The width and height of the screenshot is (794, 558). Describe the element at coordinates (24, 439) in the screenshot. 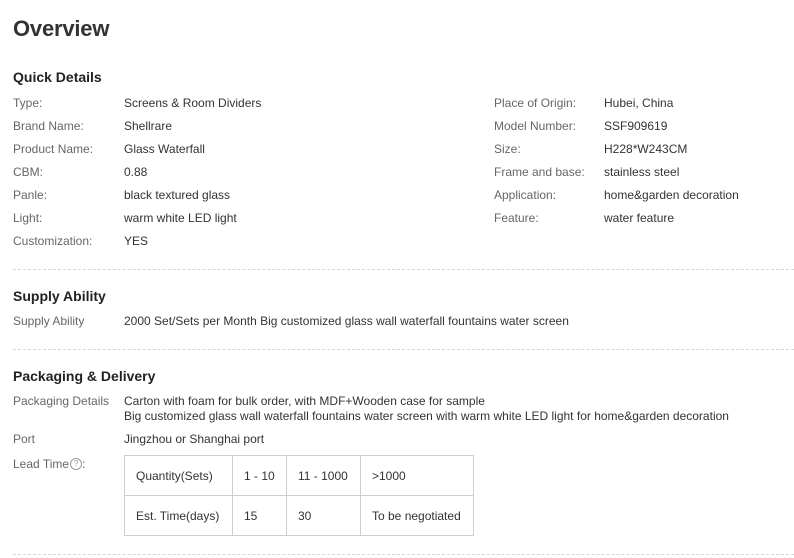

I see `port-label: Port` at that location.